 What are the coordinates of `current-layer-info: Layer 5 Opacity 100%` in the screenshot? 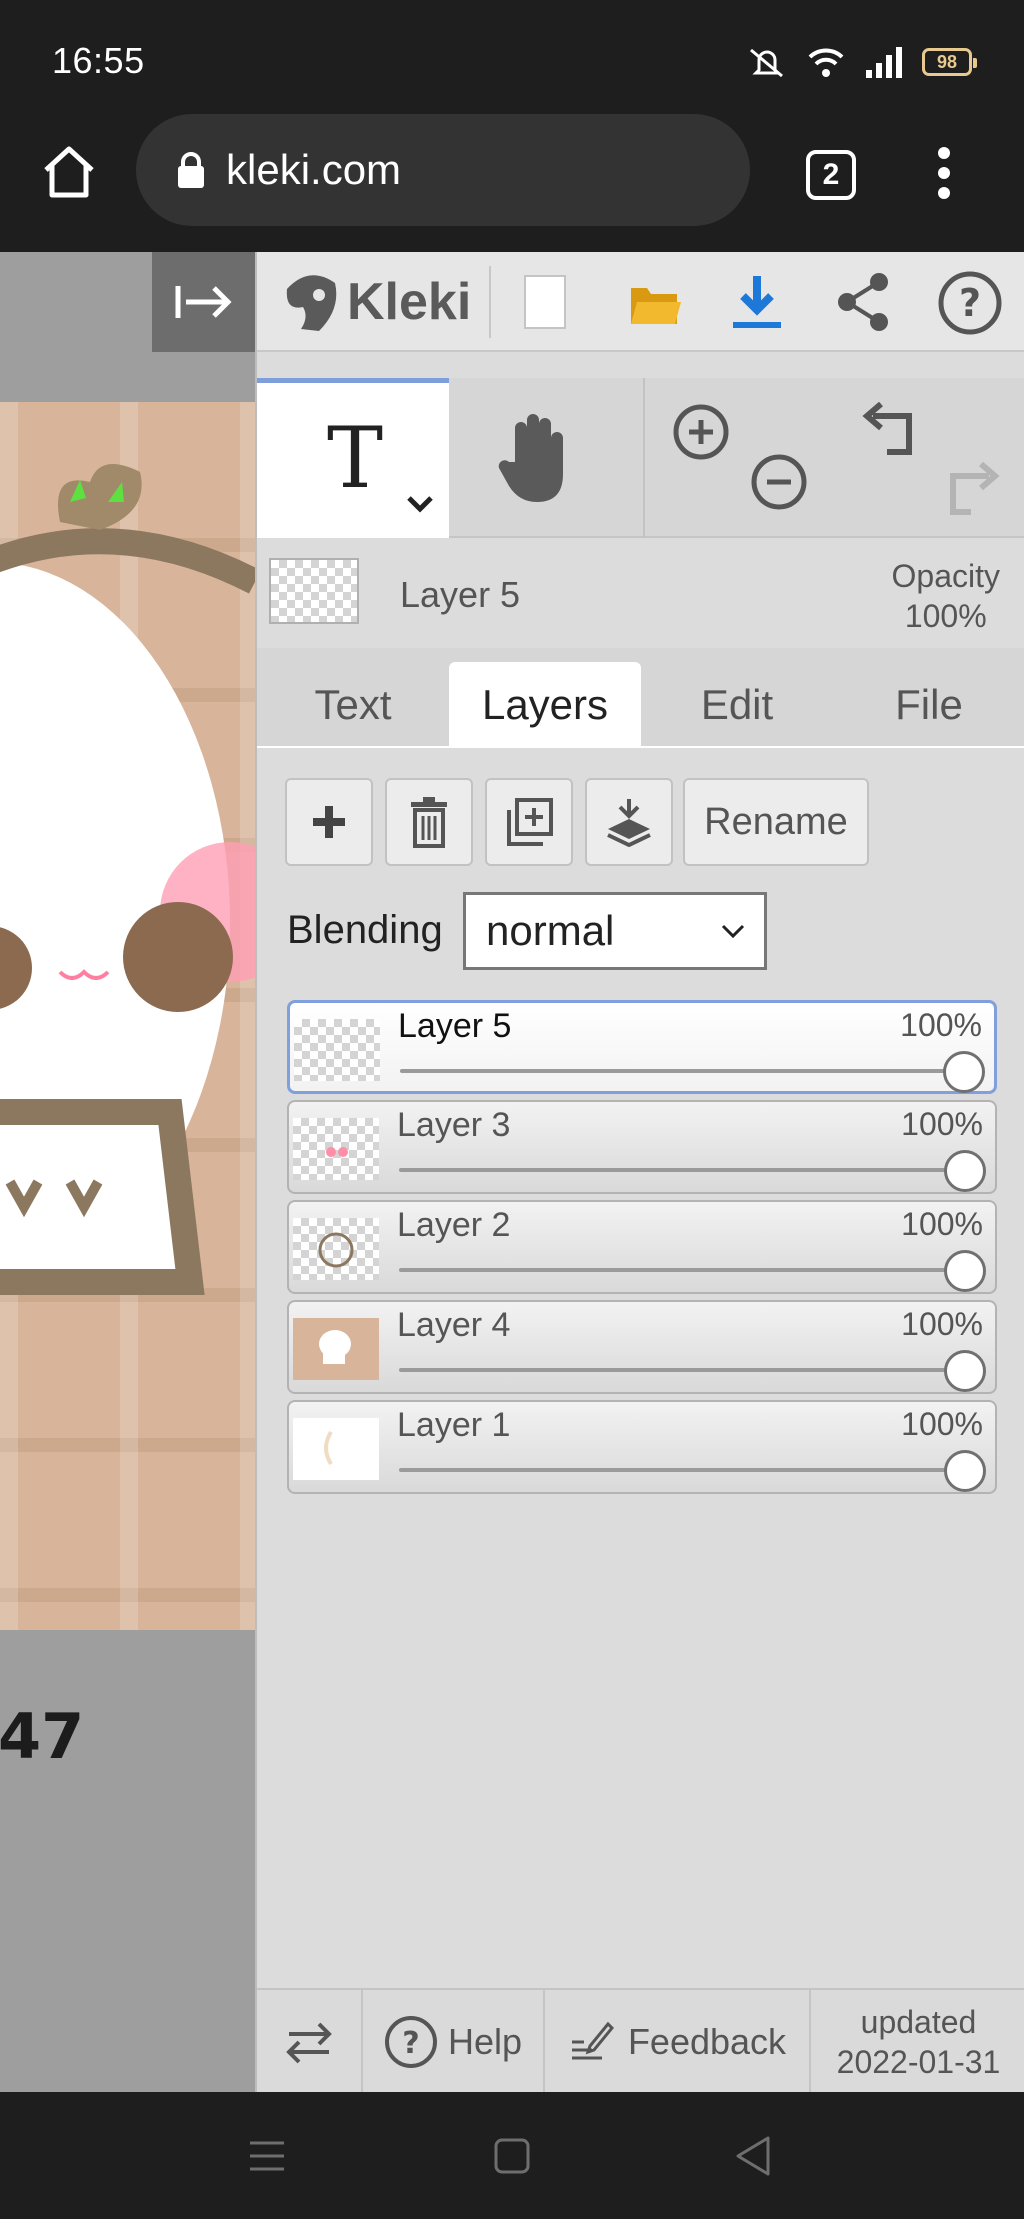 It's located at (640, 593).